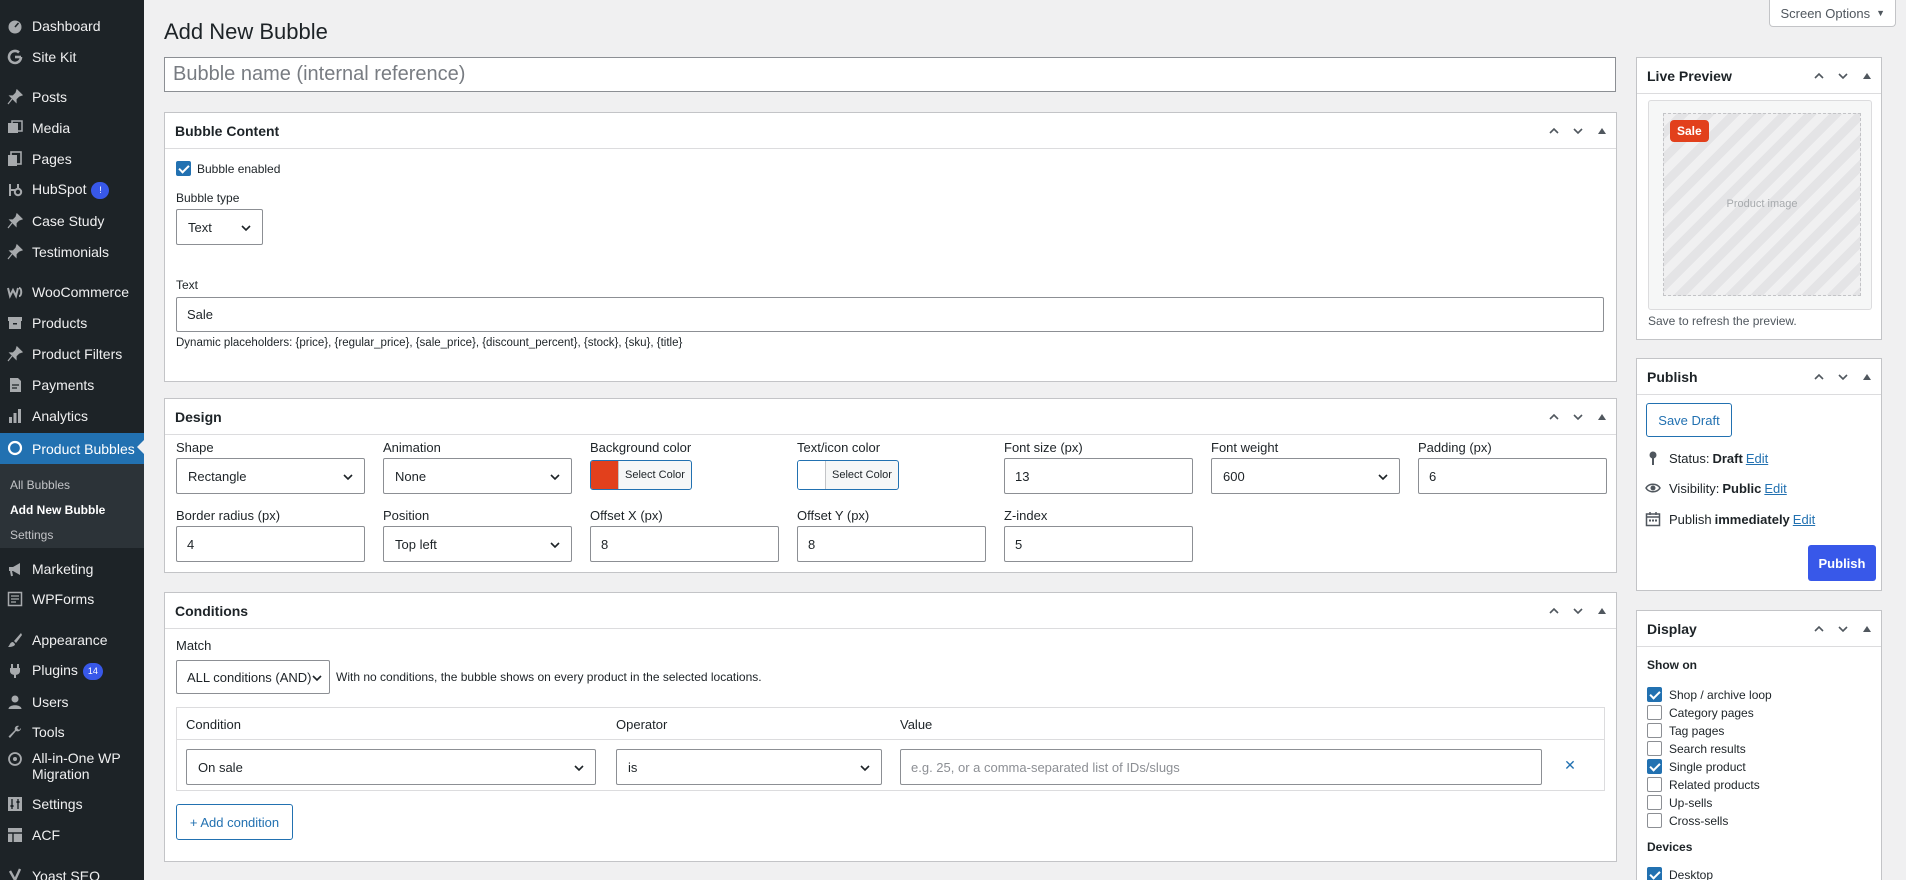 Image resolution: width=1906 pixels, height=880 pixels. What do you see at coordinates (1512, 476) in the screenshot?
I see `padding-input` at bounding box center [1512, 476].